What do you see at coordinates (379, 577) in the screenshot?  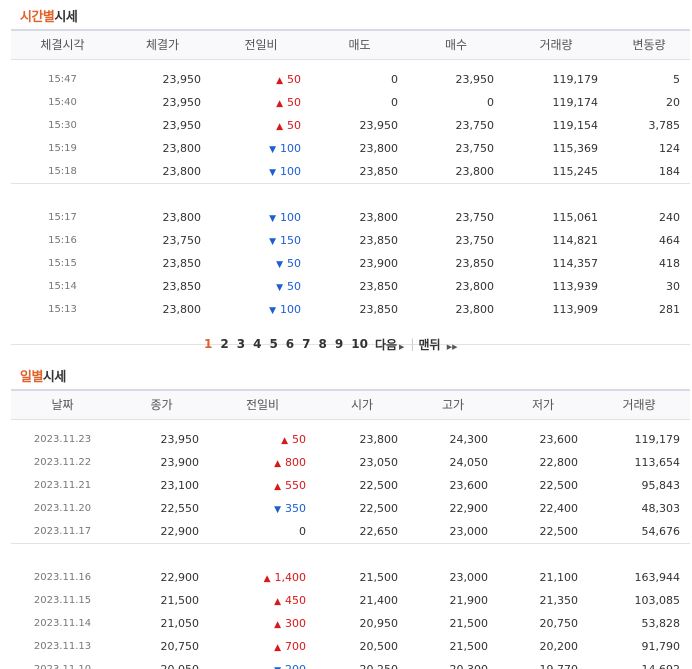 I see `open-cell: 21,500` at bounding box center [379, 577].